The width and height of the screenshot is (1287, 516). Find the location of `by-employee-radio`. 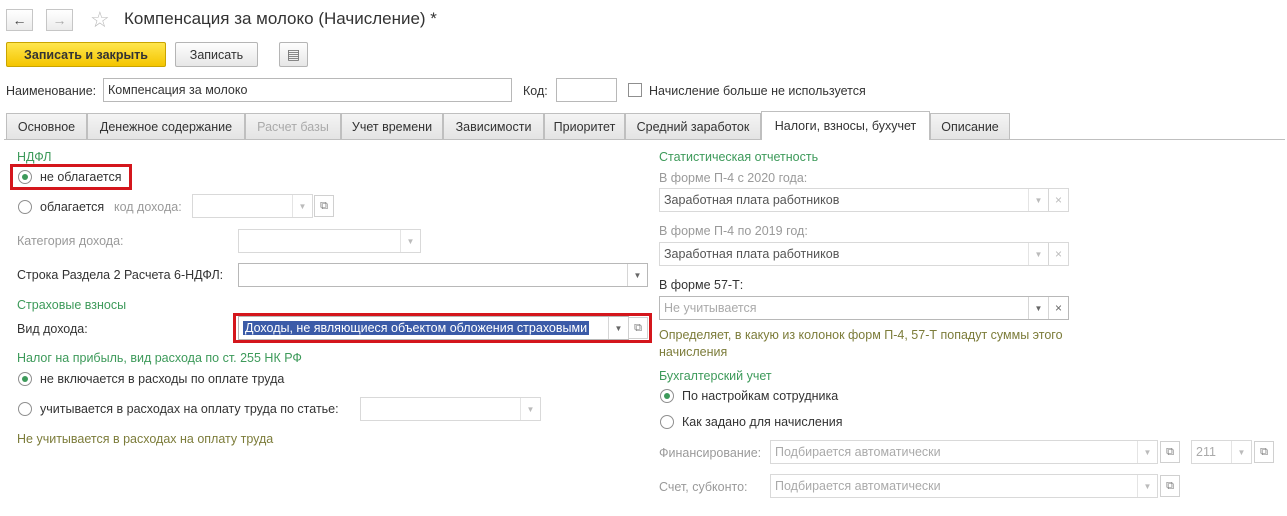

by-employee-radio is located at coordinates (667, 396).